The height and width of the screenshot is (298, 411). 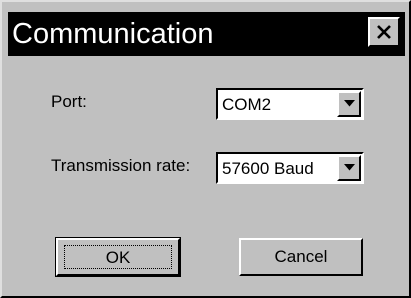 What do you see at coordinates (69, 101) in the screenshot?
I see `port-label: Port:` at bounding box center [69, 101].